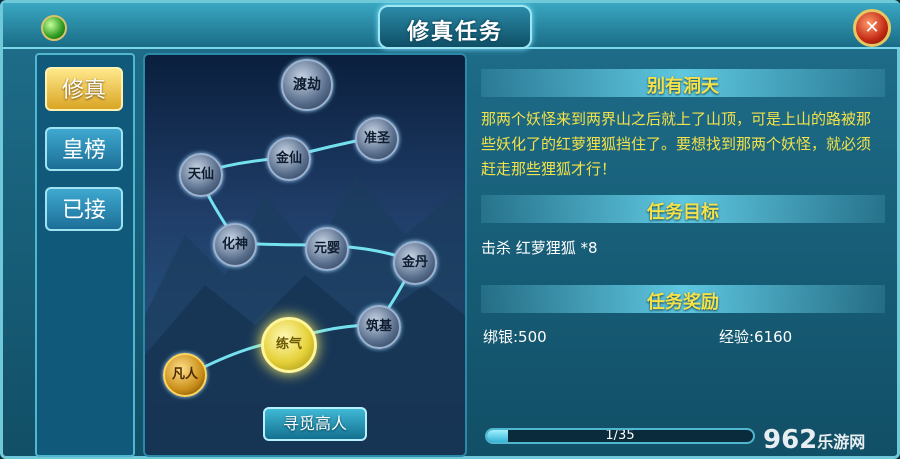 This screenshot has width=900, height=459. I want to click on title-bar: 修真任务 ✕, so click(451, 26).